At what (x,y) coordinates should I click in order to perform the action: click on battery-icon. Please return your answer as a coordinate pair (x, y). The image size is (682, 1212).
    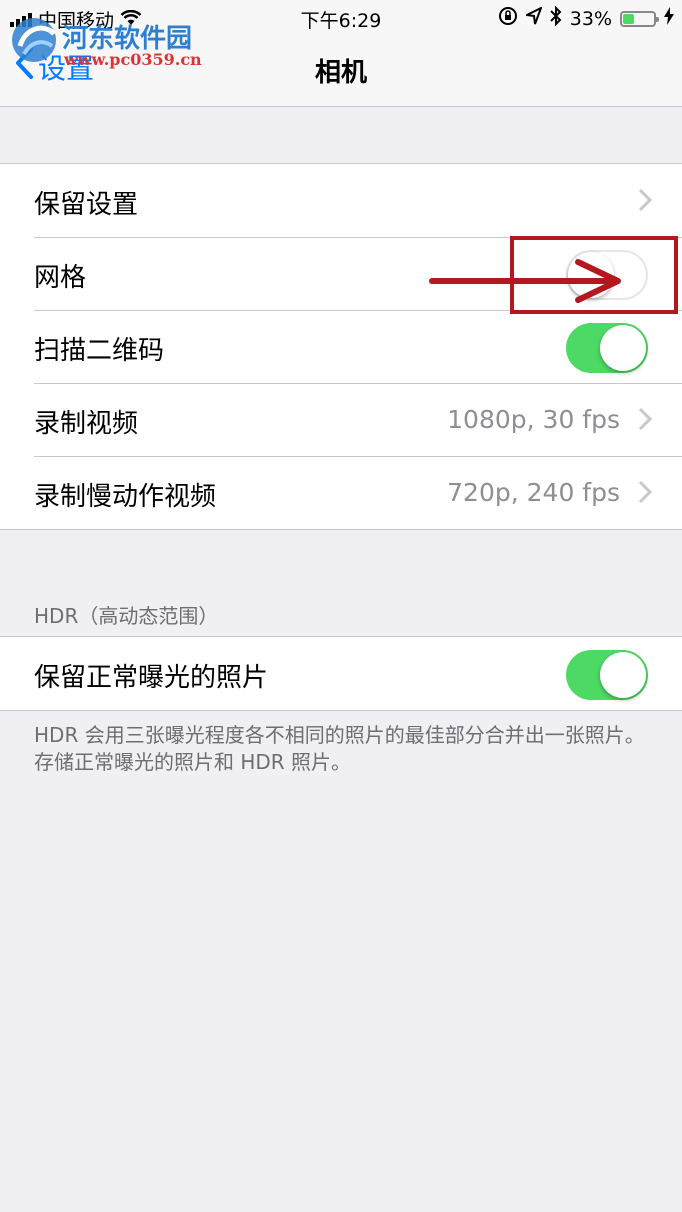
    Looking at the image, I should click on (639, 18).